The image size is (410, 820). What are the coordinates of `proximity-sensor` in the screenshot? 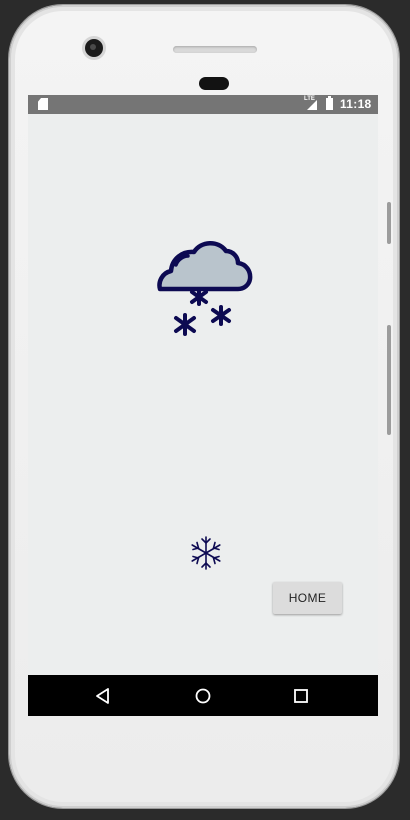 It's located at (214, 83).